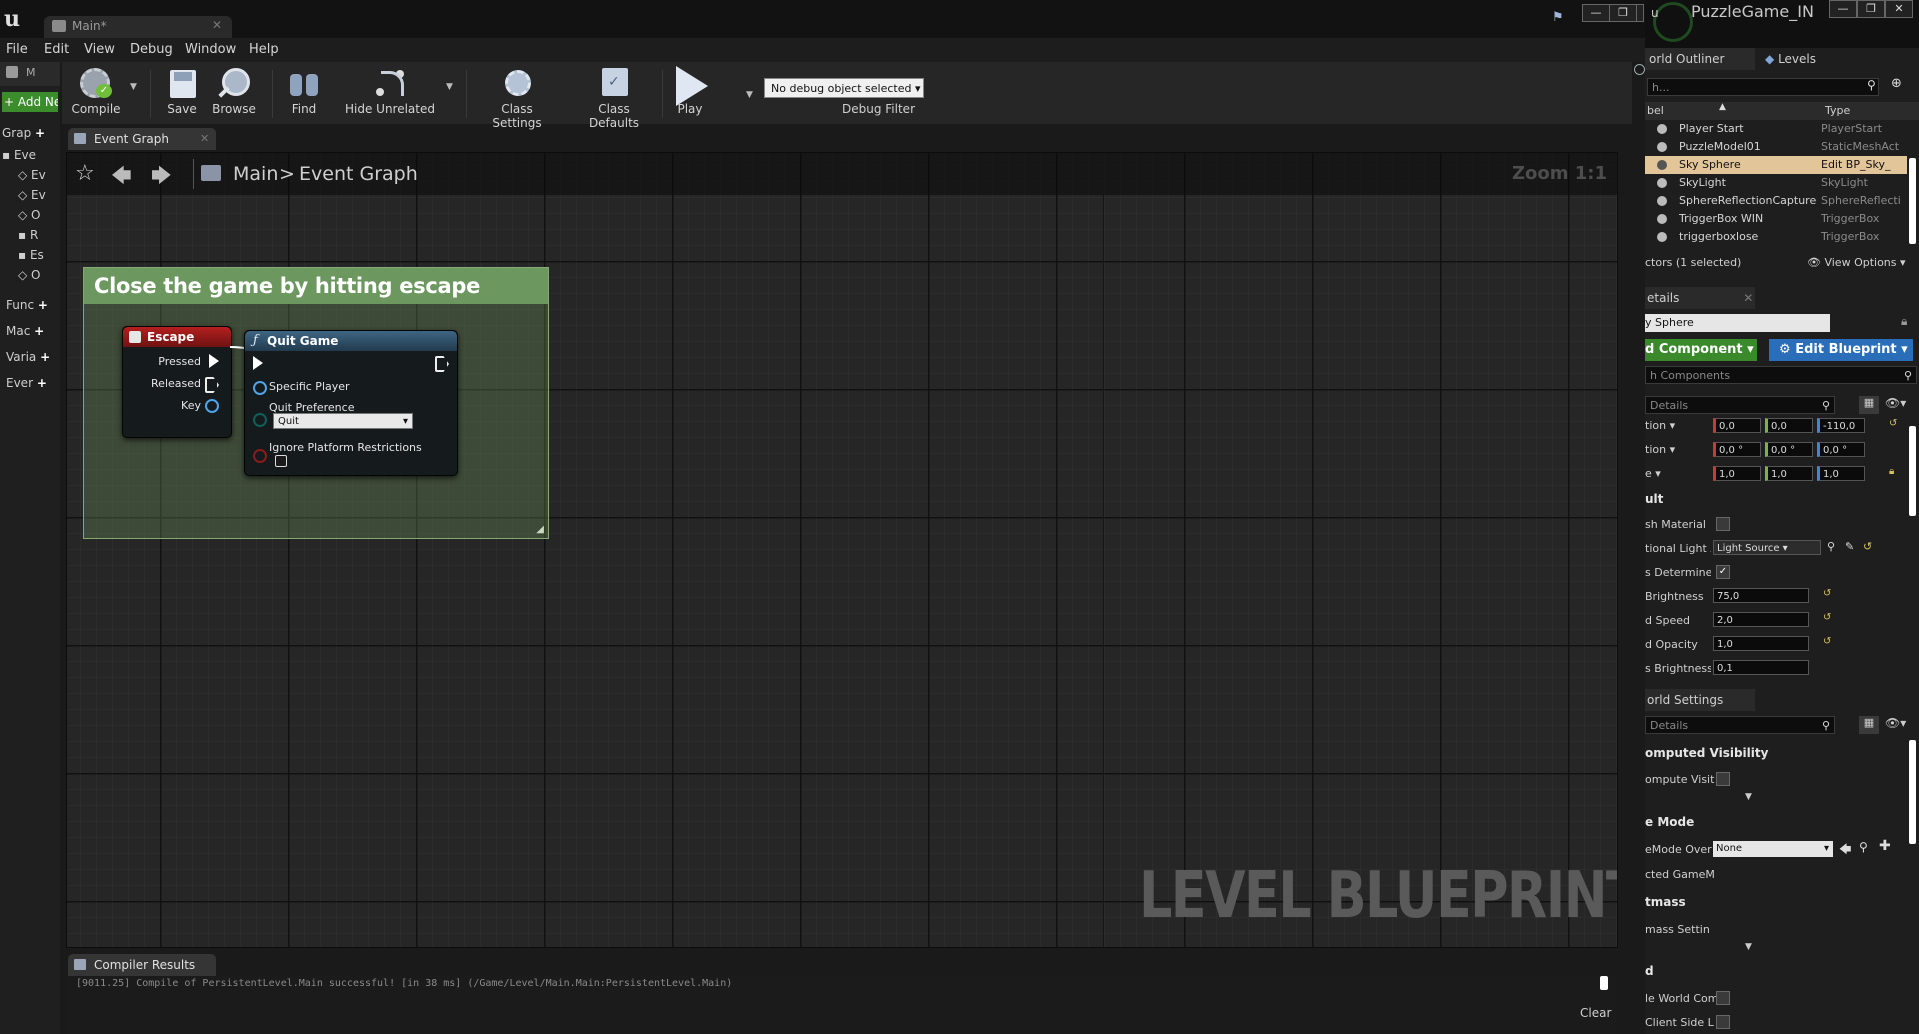 The width and height of the screenshot is (1919, 1034). I want to click on tab-event-graph: Event Graph ✕, so click(142, 139).